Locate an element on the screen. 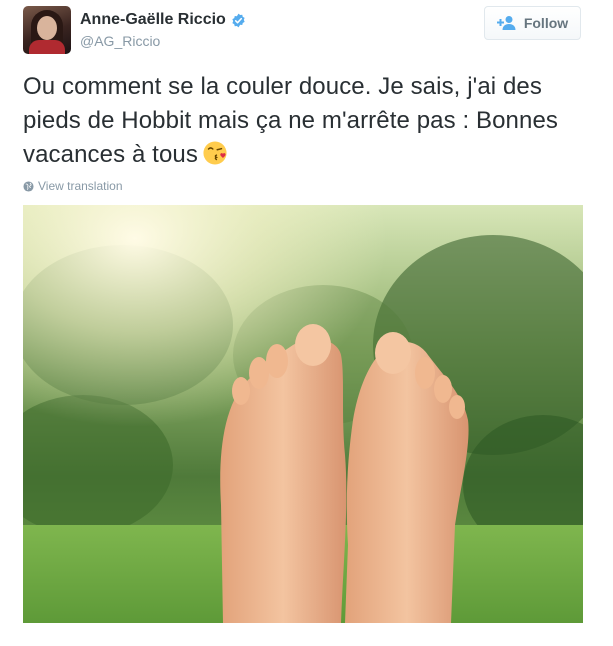  add-user-icon is located at coordinates (506, 23).